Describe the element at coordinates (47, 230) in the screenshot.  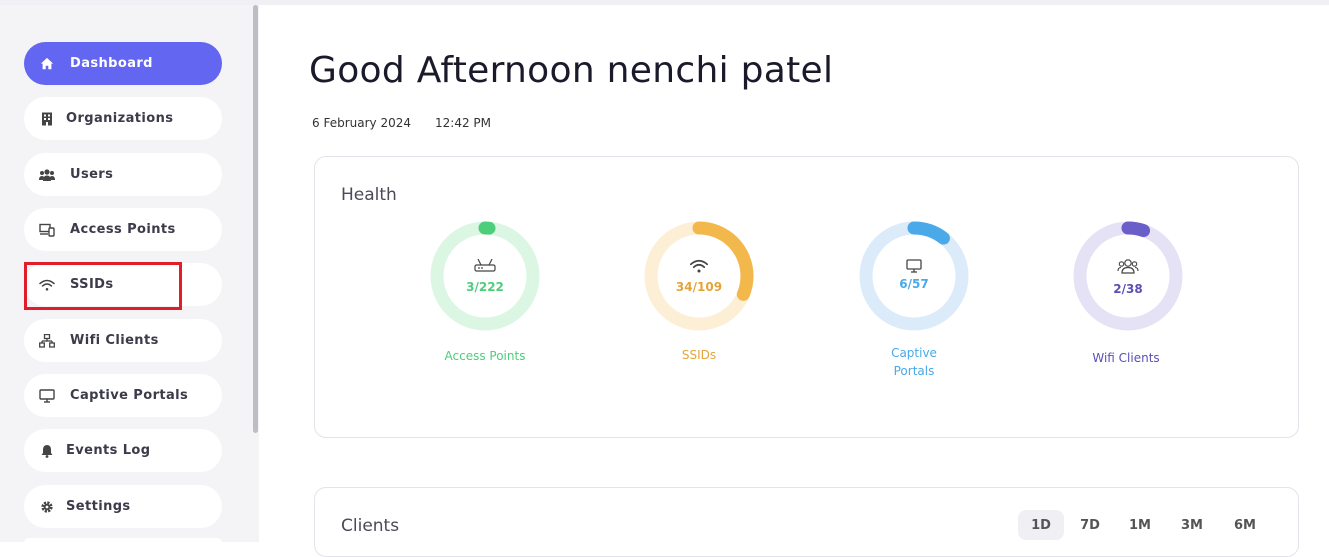
I see `devices-icon` at that location.